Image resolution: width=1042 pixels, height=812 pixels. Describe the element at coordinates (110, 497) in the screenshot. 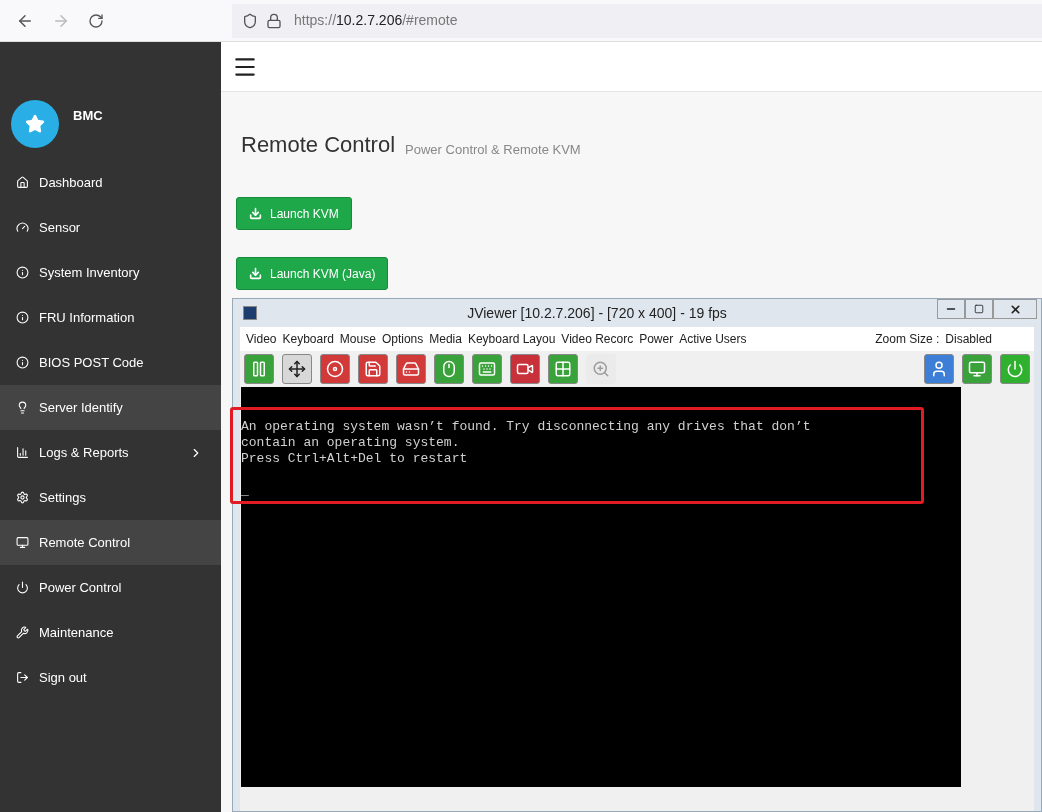

I see `sidebar-item: Settings` at that location.